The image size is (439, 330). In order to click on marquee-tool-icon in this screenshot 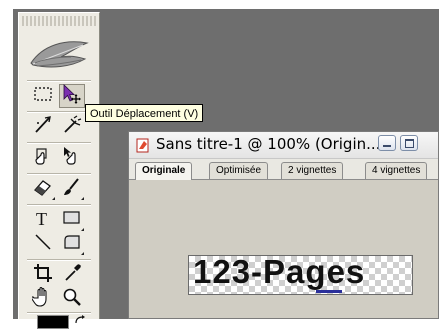, I will do `click(43, 96)`.